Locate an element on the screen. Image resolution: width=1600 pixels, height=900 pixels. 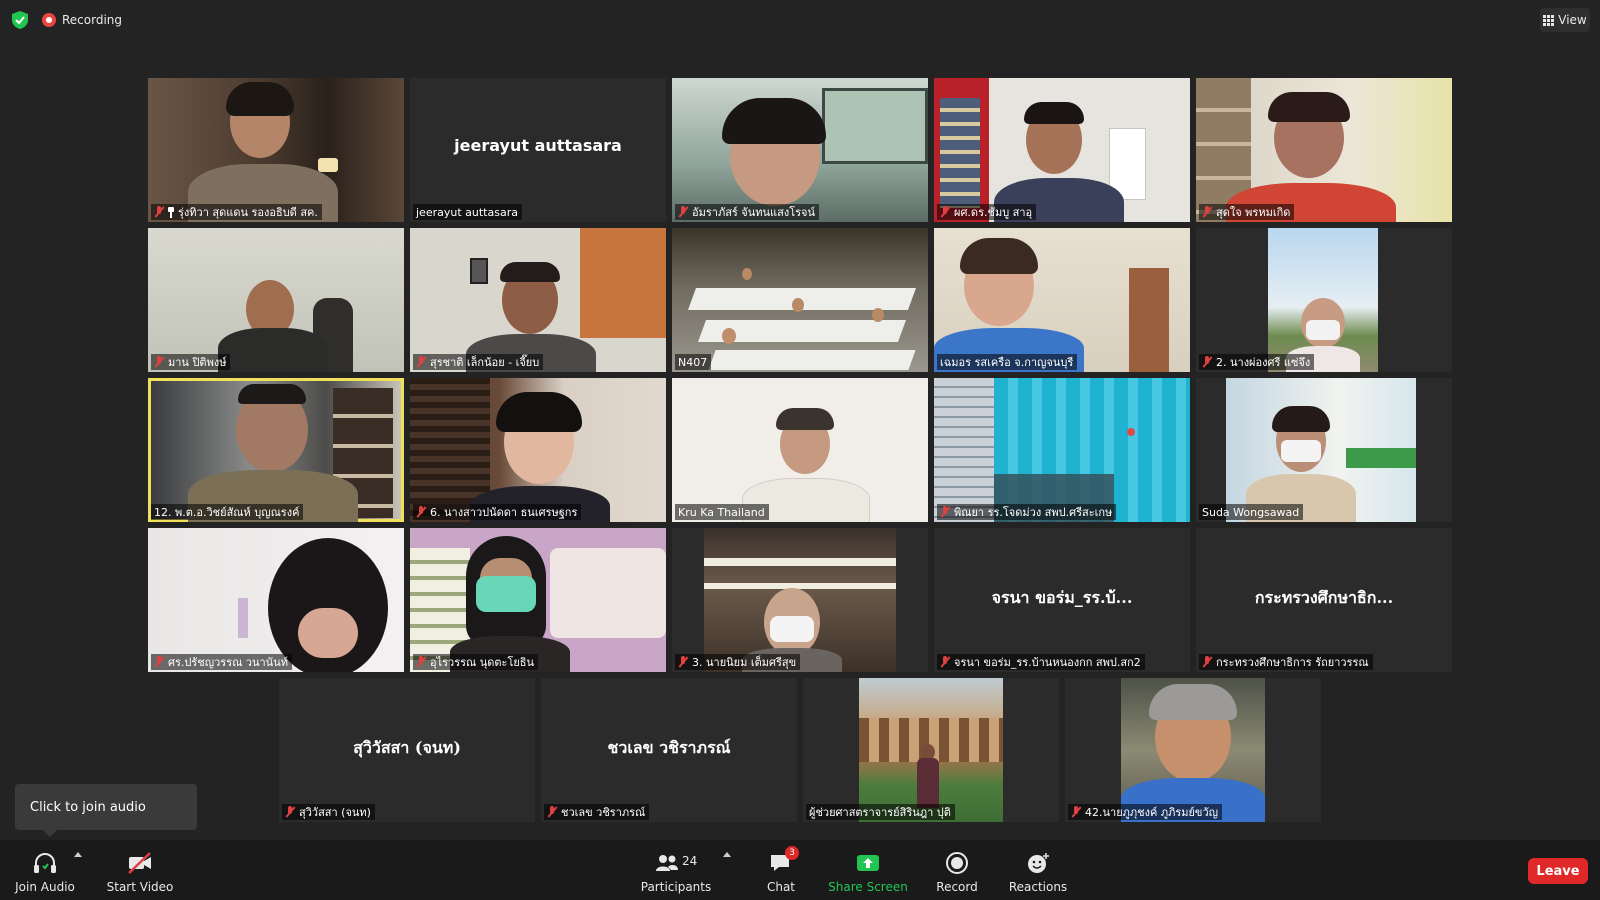
shield-icon is located at coordinates (20, 20).